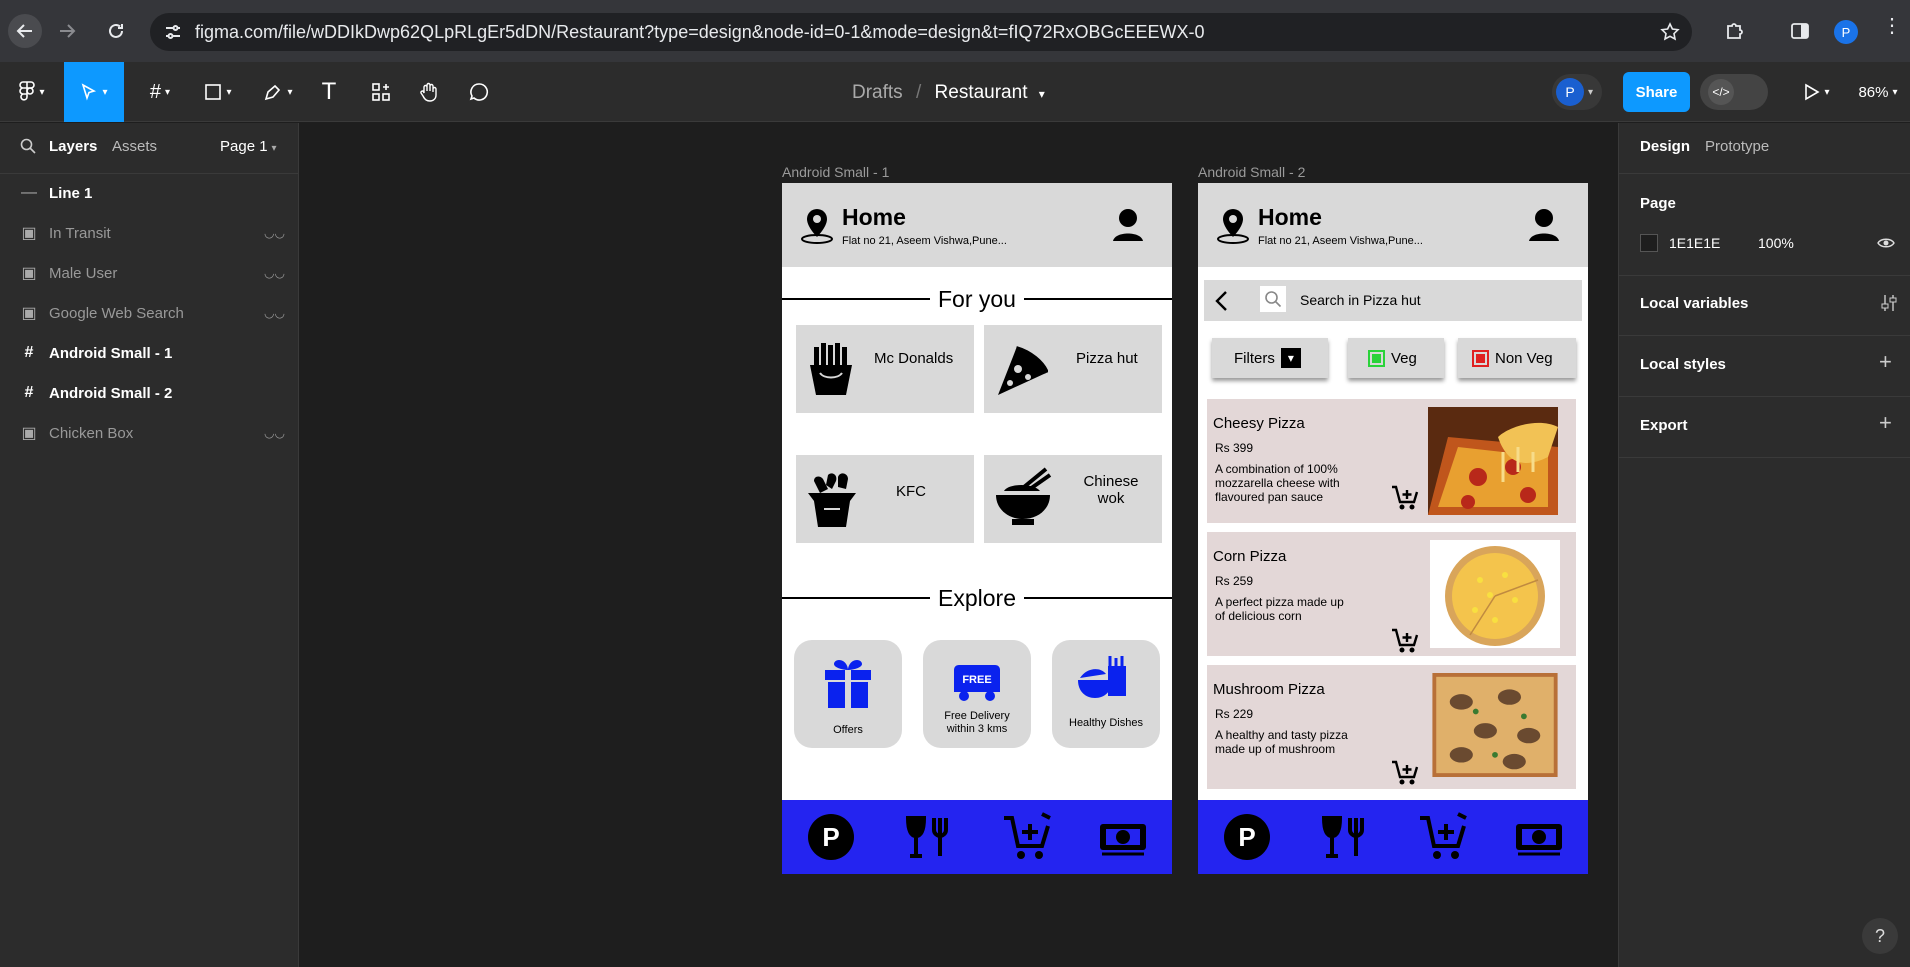 This screenshot has height=967, width=1910. I want to click on page-color-swatch, so click(1649, 243).